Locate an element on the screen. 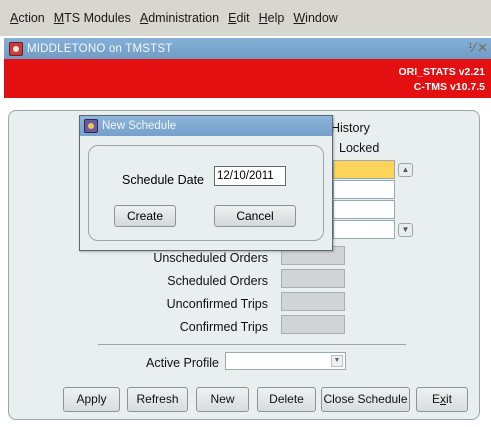 The width and height of the screenshot is (491, 427). schedule-date-label: Schedule Date is located at coordinates (163, 180).